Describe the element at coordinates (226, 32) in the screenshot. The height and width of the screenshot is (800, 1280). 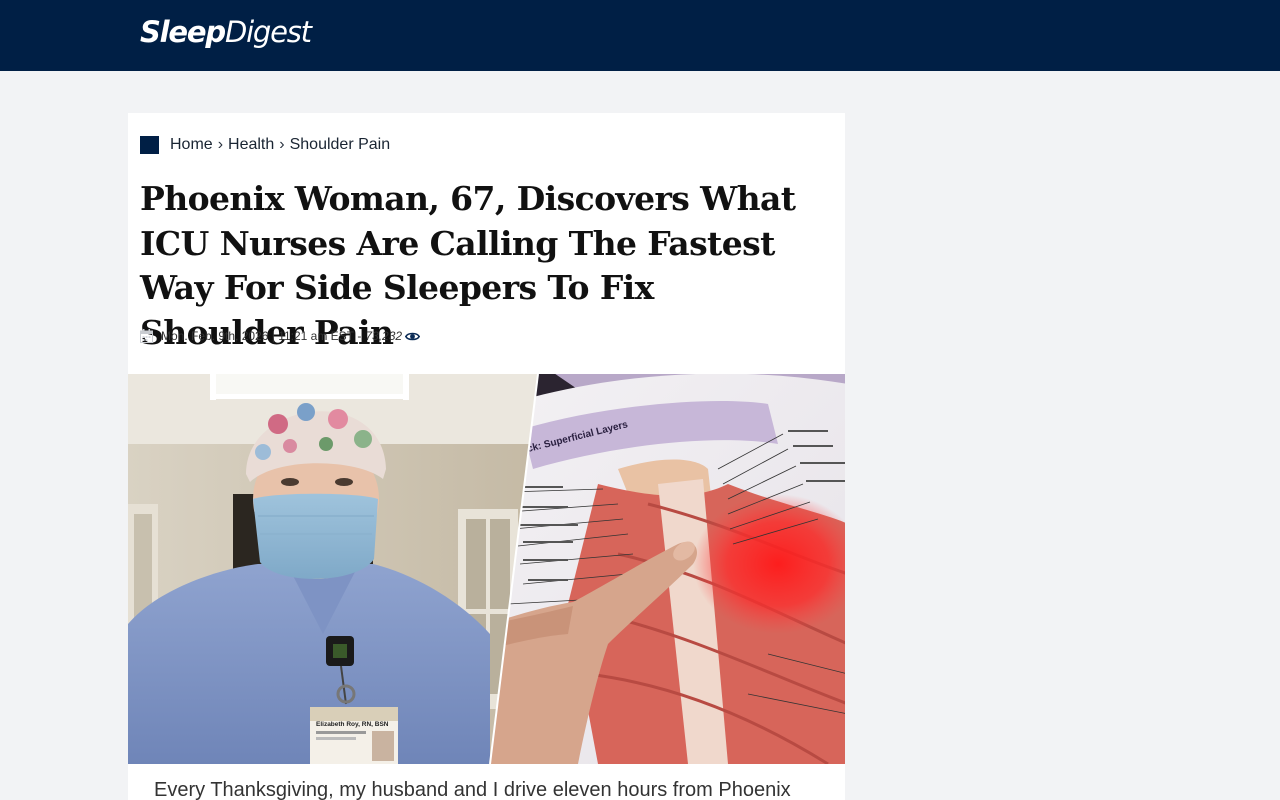
I see `site-logo: SleepDigest` at that location.